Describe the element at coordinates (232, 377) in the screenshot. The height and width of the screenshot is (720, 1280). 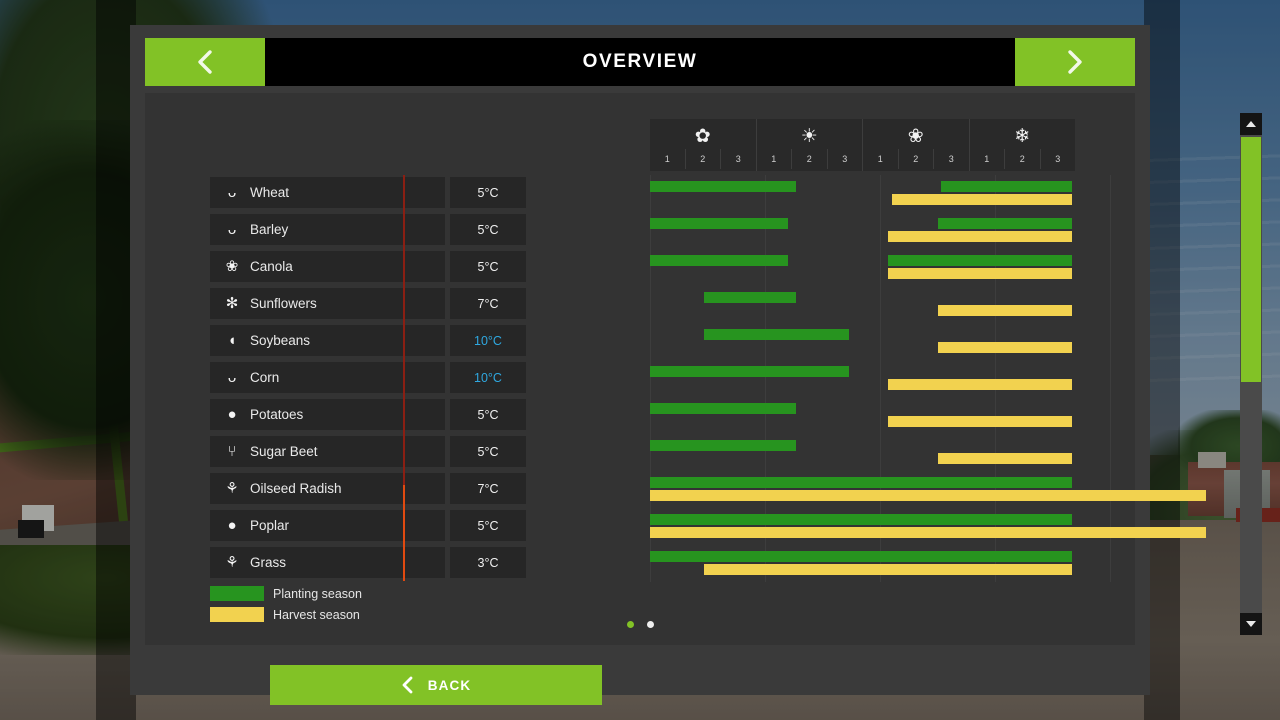
I see `corn-icon: ᴗ` at that location.